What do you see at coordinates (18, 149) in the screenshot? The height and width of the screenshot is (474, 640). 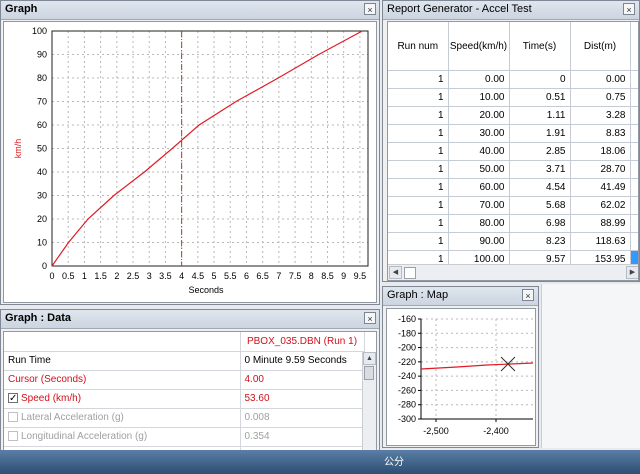 I see `y-axis-label: km/h` at bounding box center [18, 149].